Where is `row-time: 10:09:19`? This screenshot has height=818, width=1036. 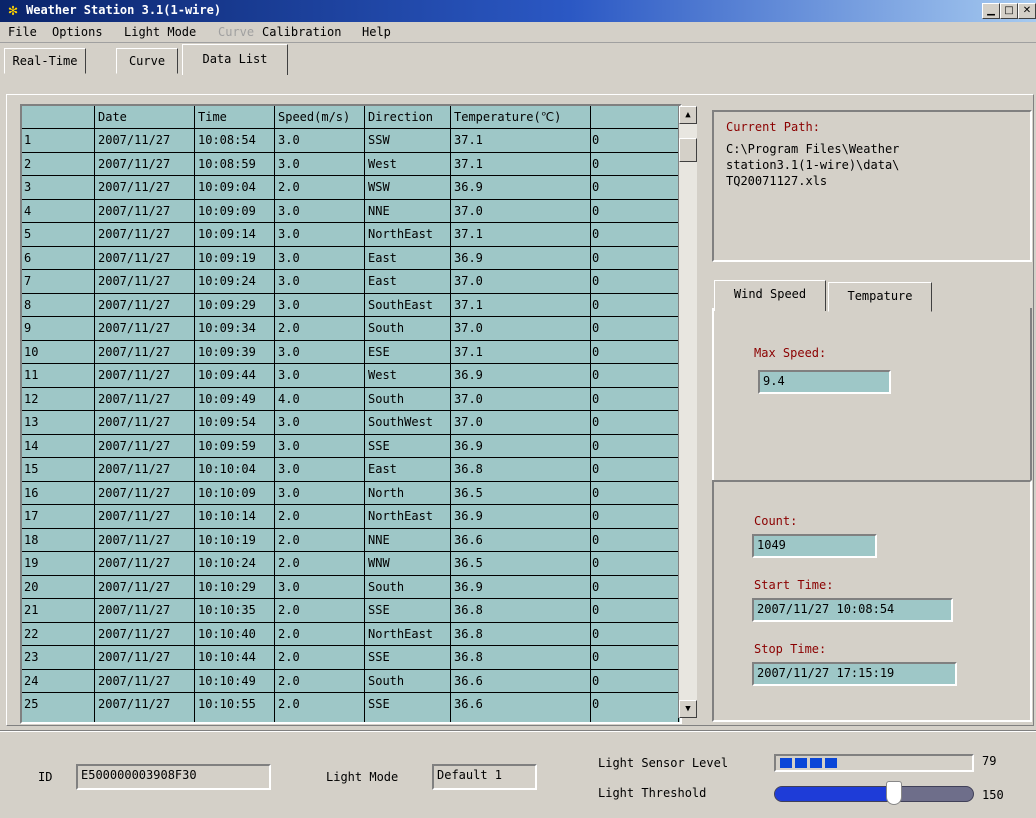
row-time: 10:09:19 is located at coordinates (227, 257).